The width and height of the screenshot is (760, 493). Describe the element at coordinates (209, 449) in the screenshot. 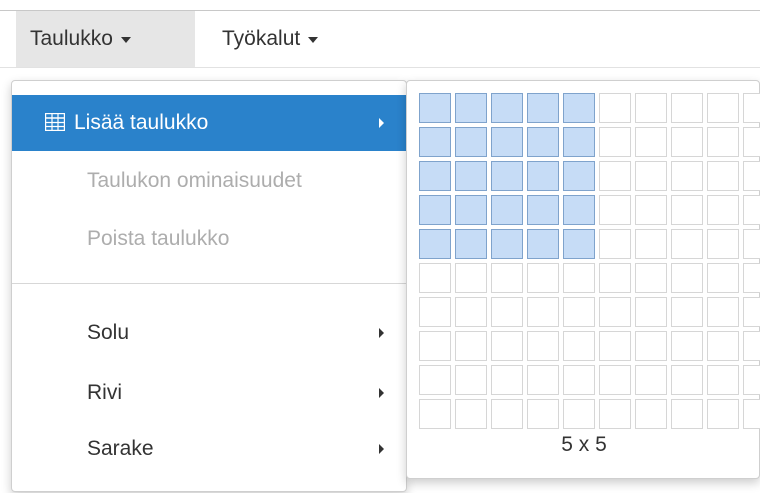

I see `menu-item-column: Sarake` at that location.